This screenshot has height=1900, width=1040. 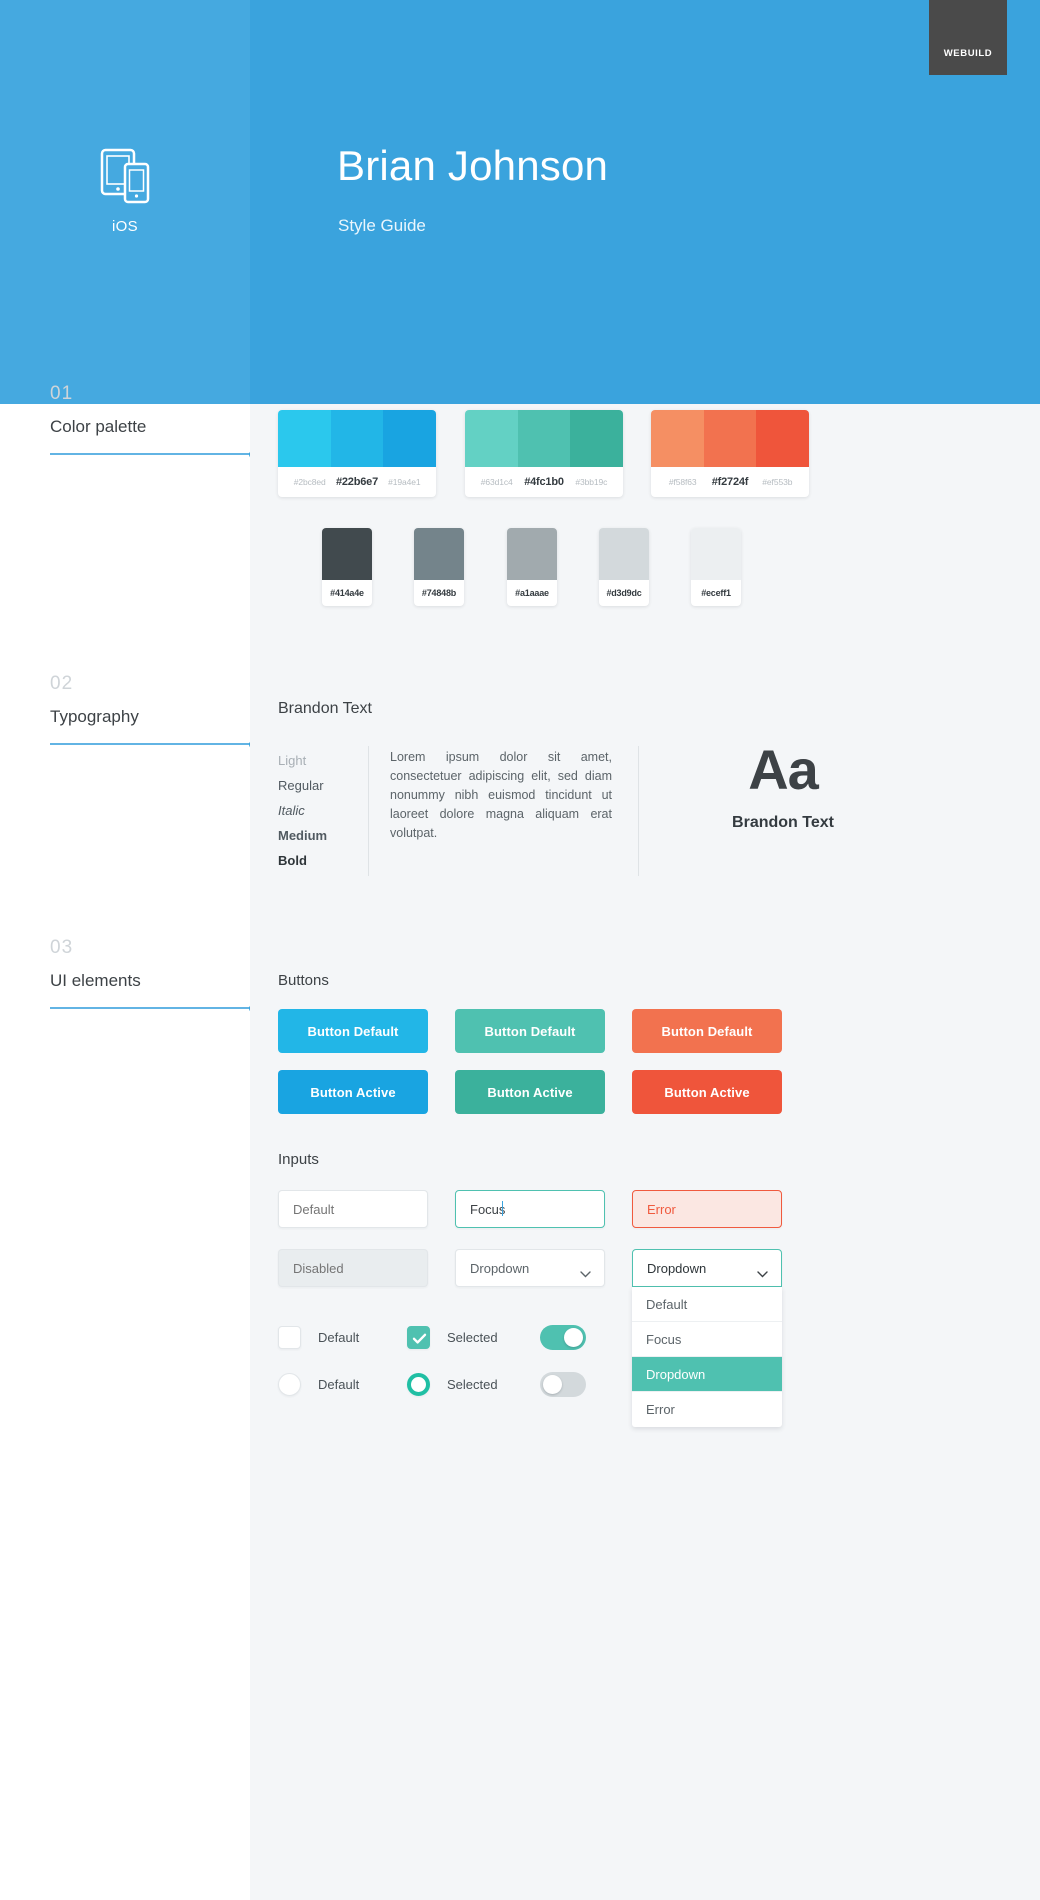 I want to click on specimen-name: Brandon Text, so click(x=783, y=822).